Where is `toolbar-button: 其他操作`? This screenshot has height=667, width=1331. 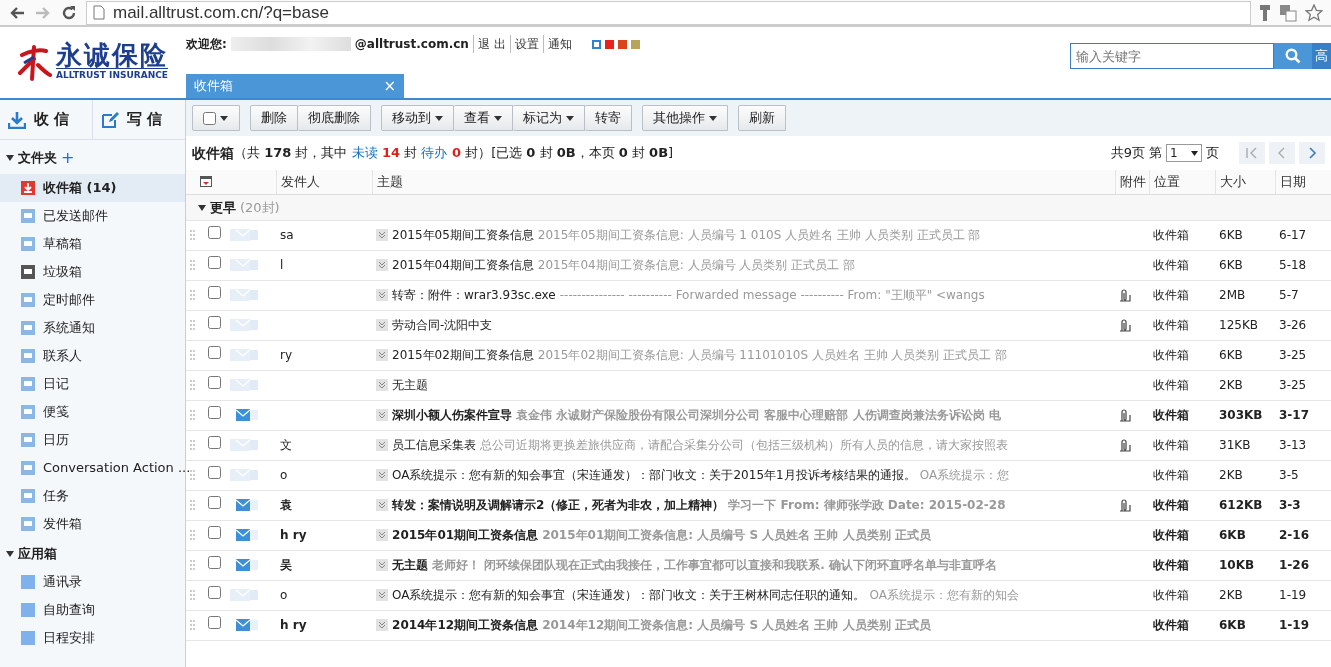
toolbar-button: 其他操作 is located at coordinates (685, 118).